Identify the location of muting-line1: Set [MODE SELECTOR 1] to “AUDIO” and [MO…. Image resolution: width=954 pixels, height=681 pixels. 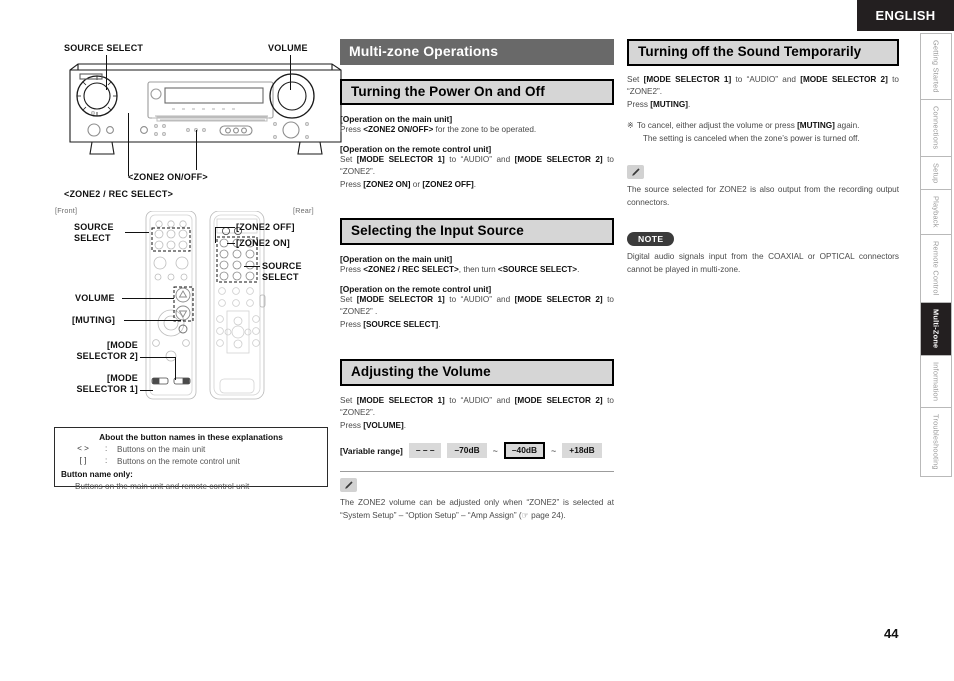
(763, 86).